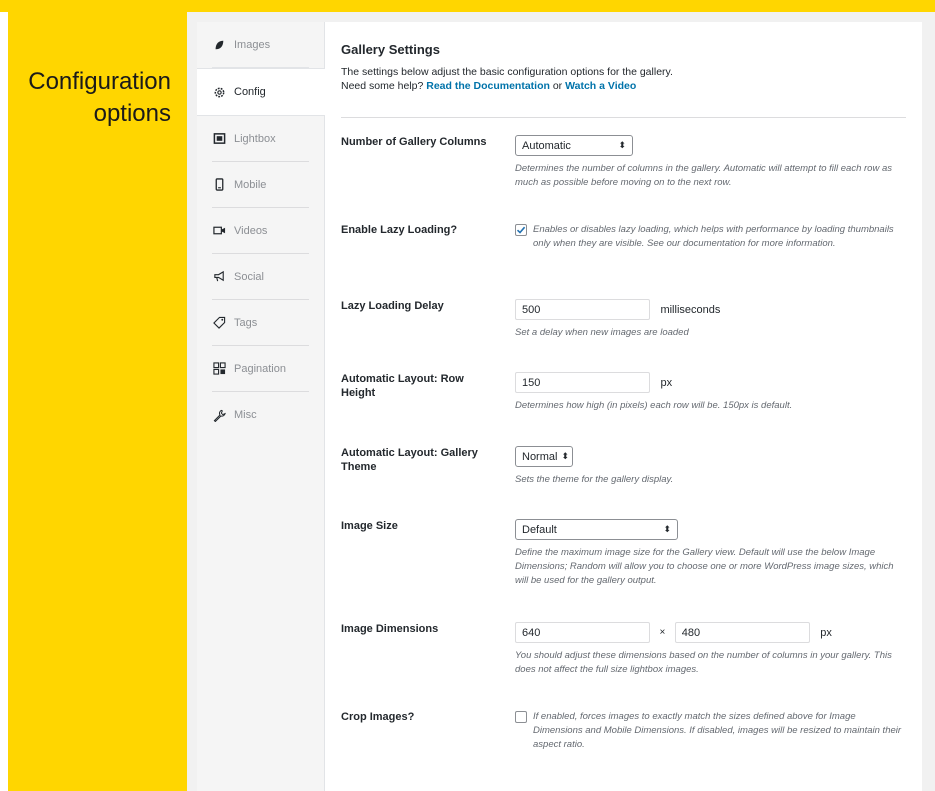  What do you see at coordinates (399, 230) in the screenshot?
I see `setting-label: Enable Lazy Loading?` at bounding box center [399, 230].